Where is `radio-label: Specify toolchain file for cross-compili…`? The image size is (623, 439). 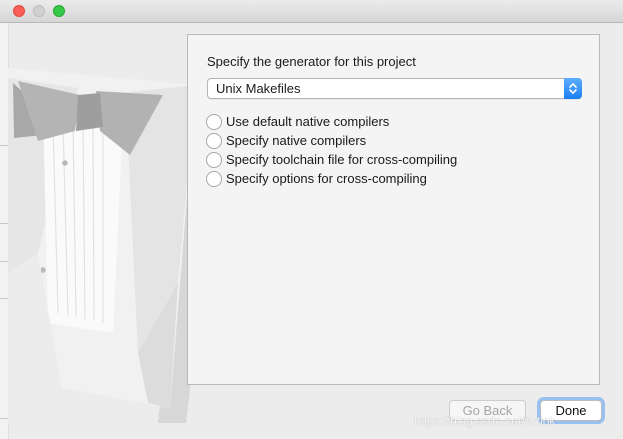
radio-label: Specify toolchain file for cross-compili… is located at coordinates (342, 159).